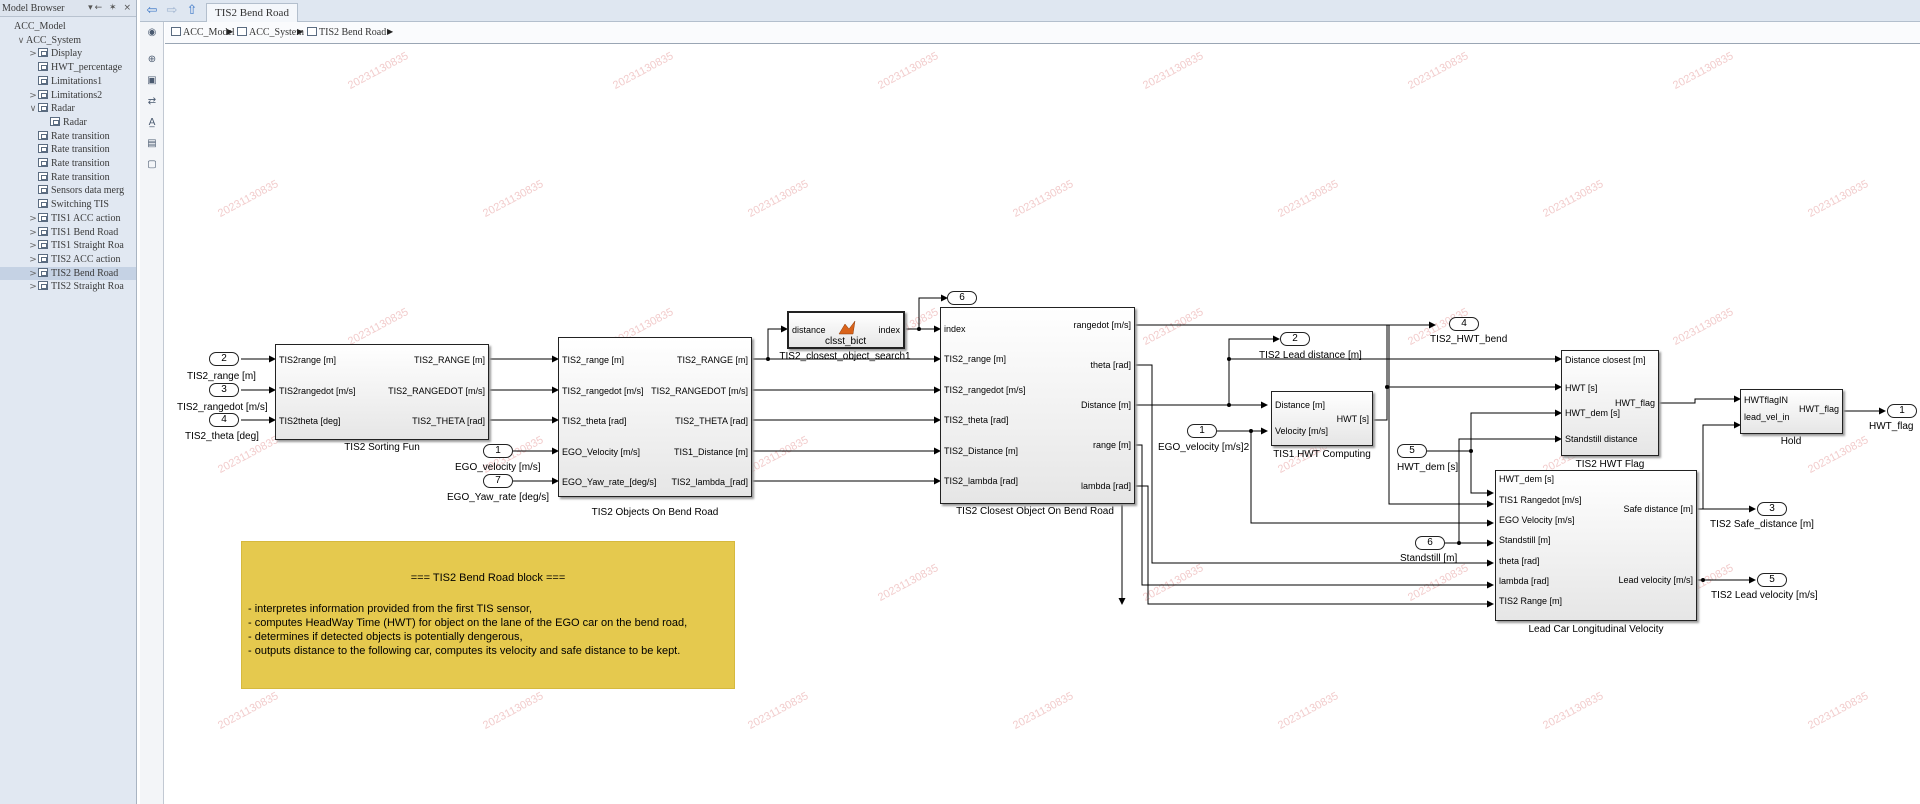 This screenshot has width=1920, height=804. I want to click on image-icon: ▤, so click(152, 143).